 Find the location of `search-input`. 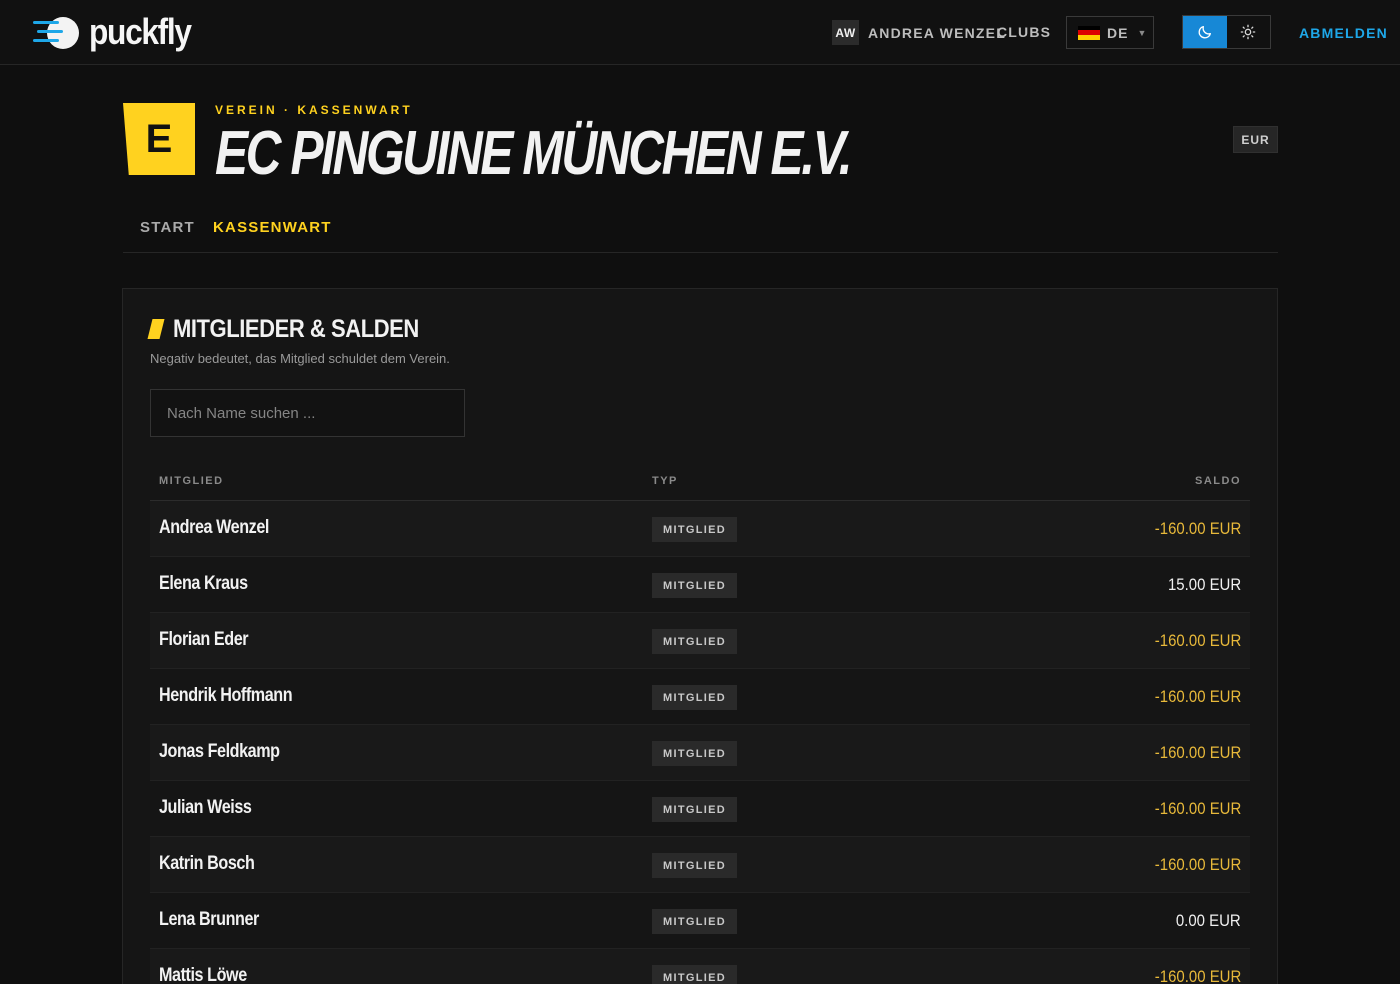

search-input is located at coordinates (307, 413).